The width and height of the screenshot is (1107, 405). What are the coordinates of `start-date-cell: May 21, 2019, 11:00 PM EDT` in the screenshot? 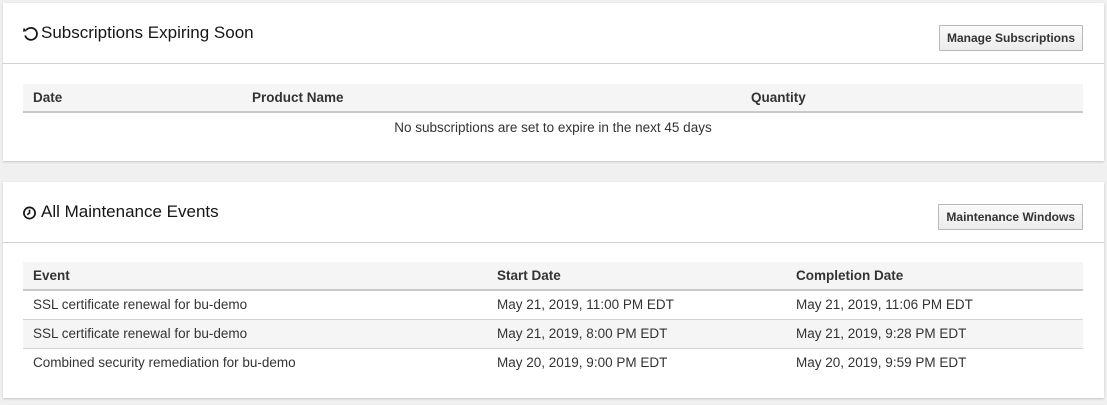 It's located at (636, 305).